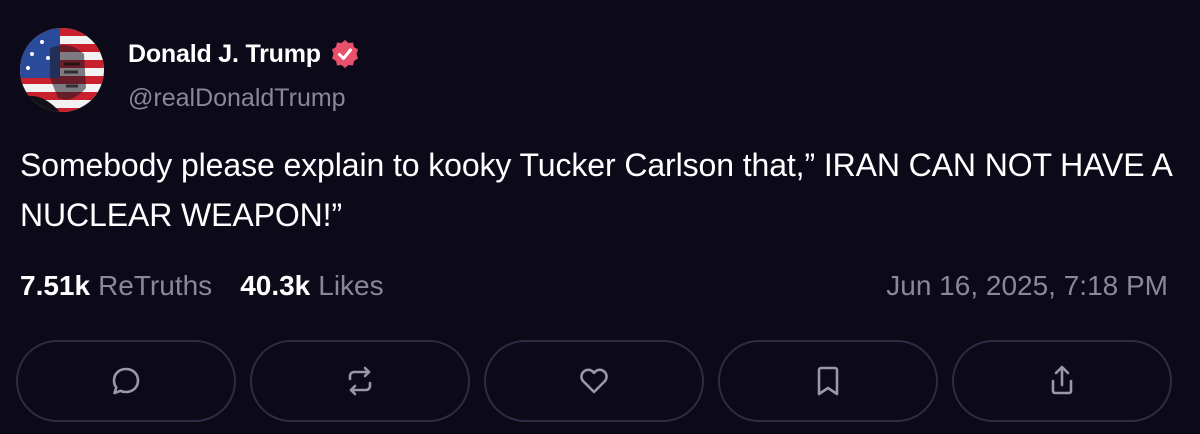 The width and height of the screenshot is (1200, 434). What do you see at coordinates (351, 285) in the screenshot?
I see `likes-label: Likes` at bounding box center [351, 285].